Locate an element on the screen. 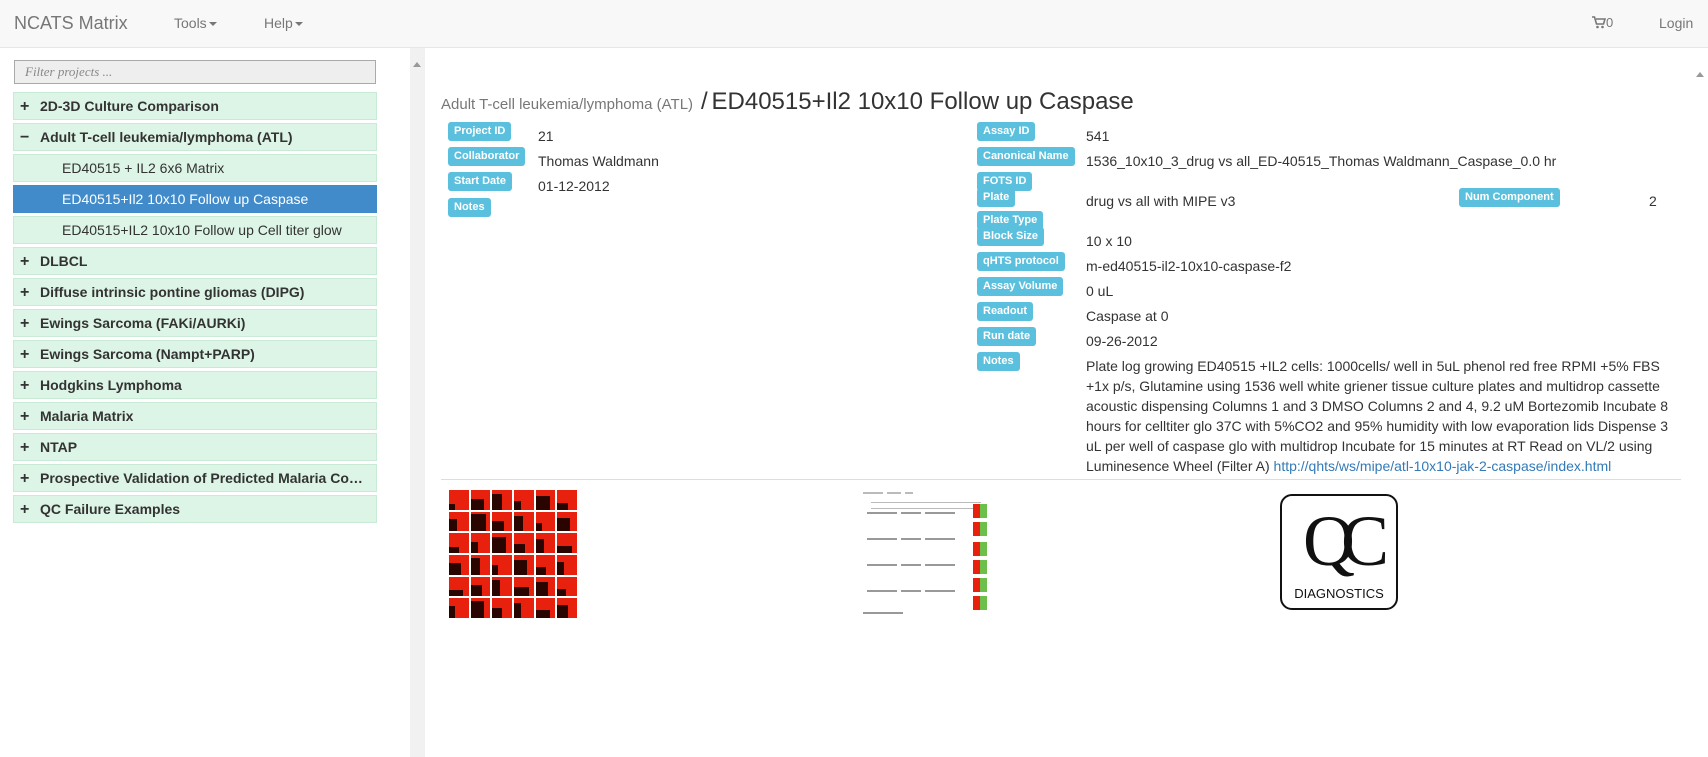 This screenshot has width=1708, height=757. tree-item-label: NTAP is located at coordinates (59, 447).